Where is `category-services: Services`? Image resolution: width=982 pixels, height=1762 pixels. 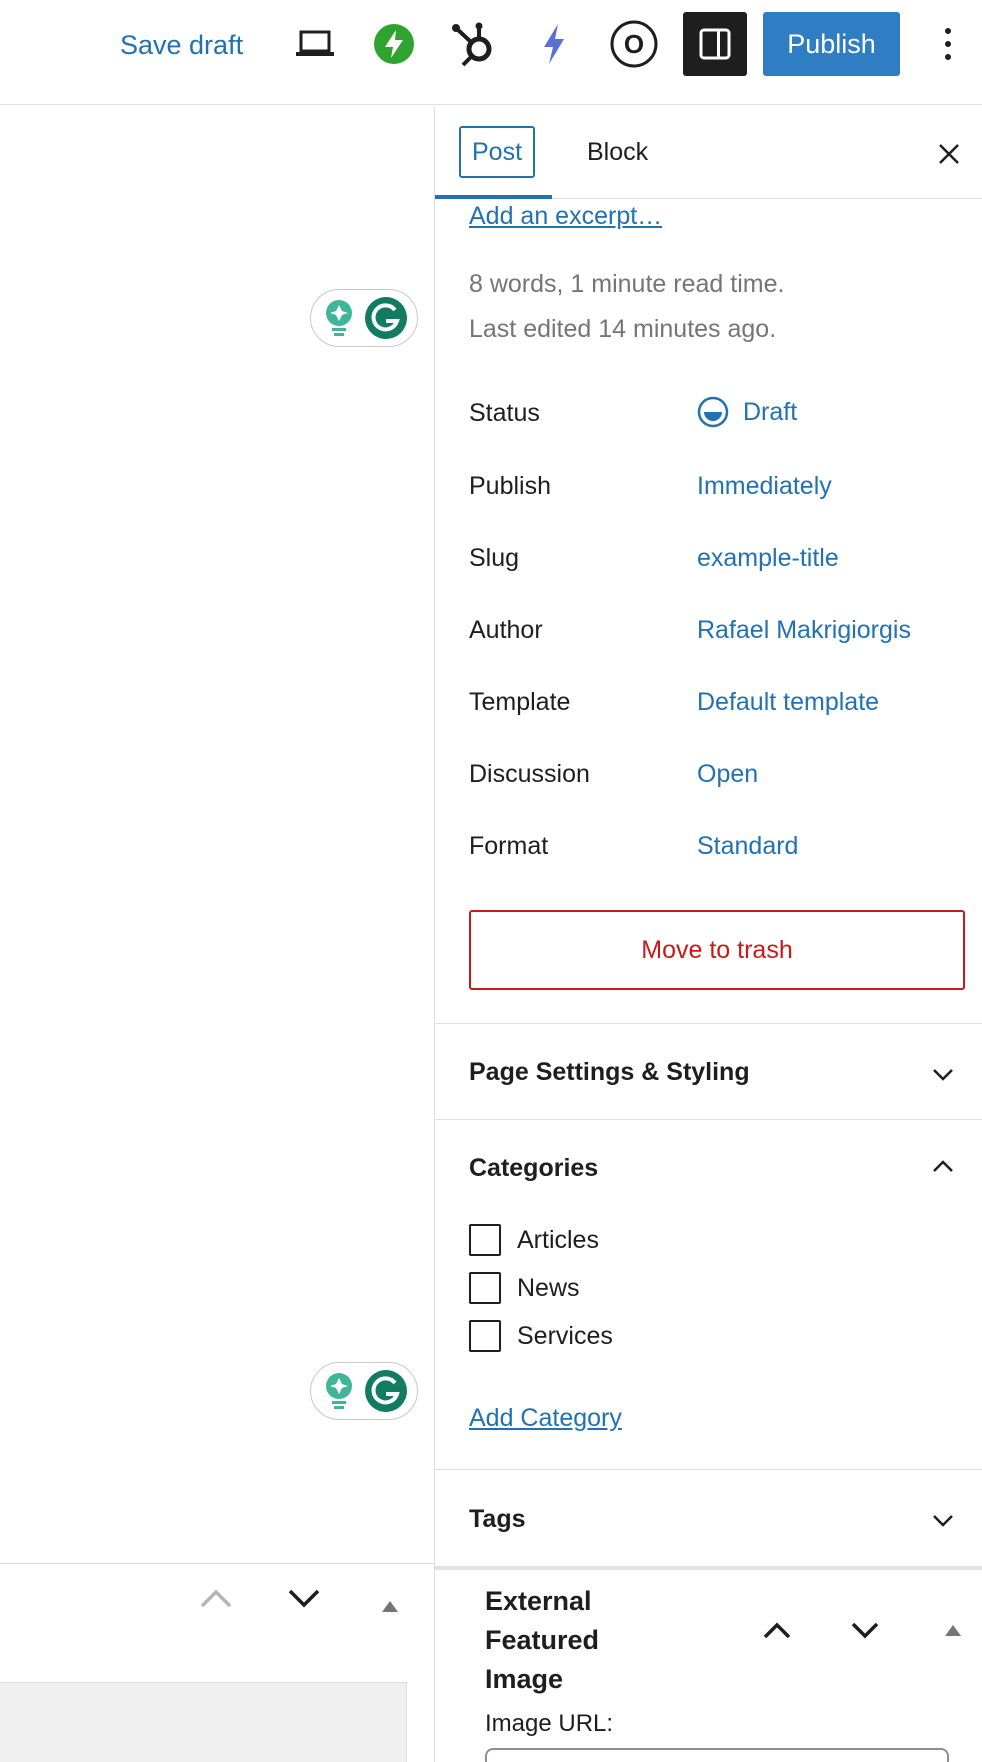 category-services: Services is located at coordinates (541, 1336).